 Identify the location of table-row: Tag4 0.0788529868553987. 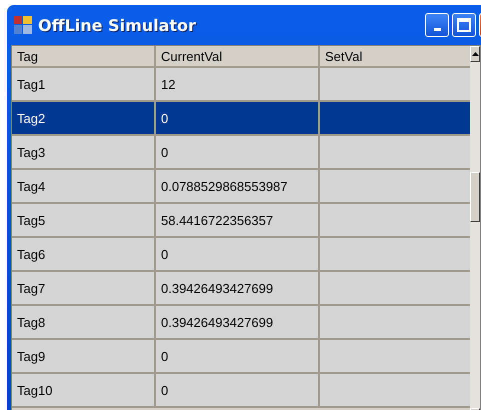
(241, 187).